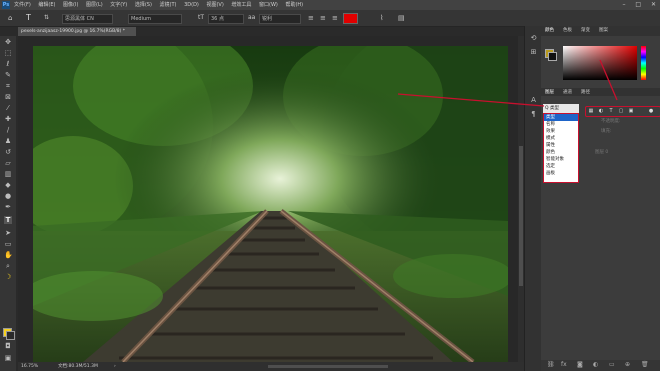  What do you see at coordinates (471, 100) in the screenshot?
I see `annotation-line-left` at bounding box center [471, 100].